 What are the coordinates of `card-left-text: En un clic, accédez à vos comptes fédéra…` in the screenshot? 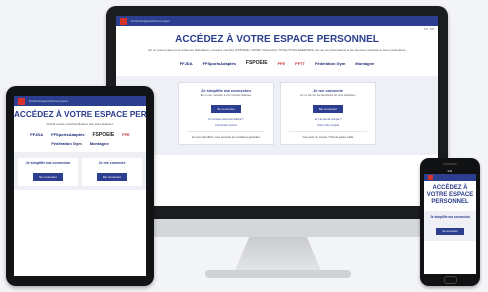 It's located at (226, 95).